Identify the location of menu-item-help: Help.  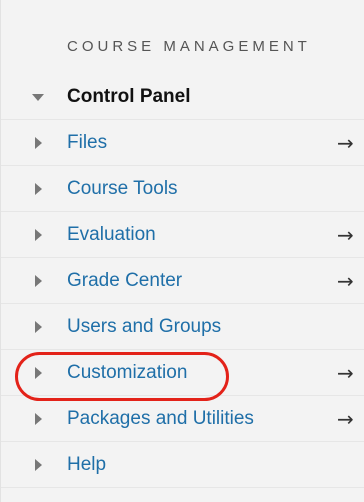
(182, 465).